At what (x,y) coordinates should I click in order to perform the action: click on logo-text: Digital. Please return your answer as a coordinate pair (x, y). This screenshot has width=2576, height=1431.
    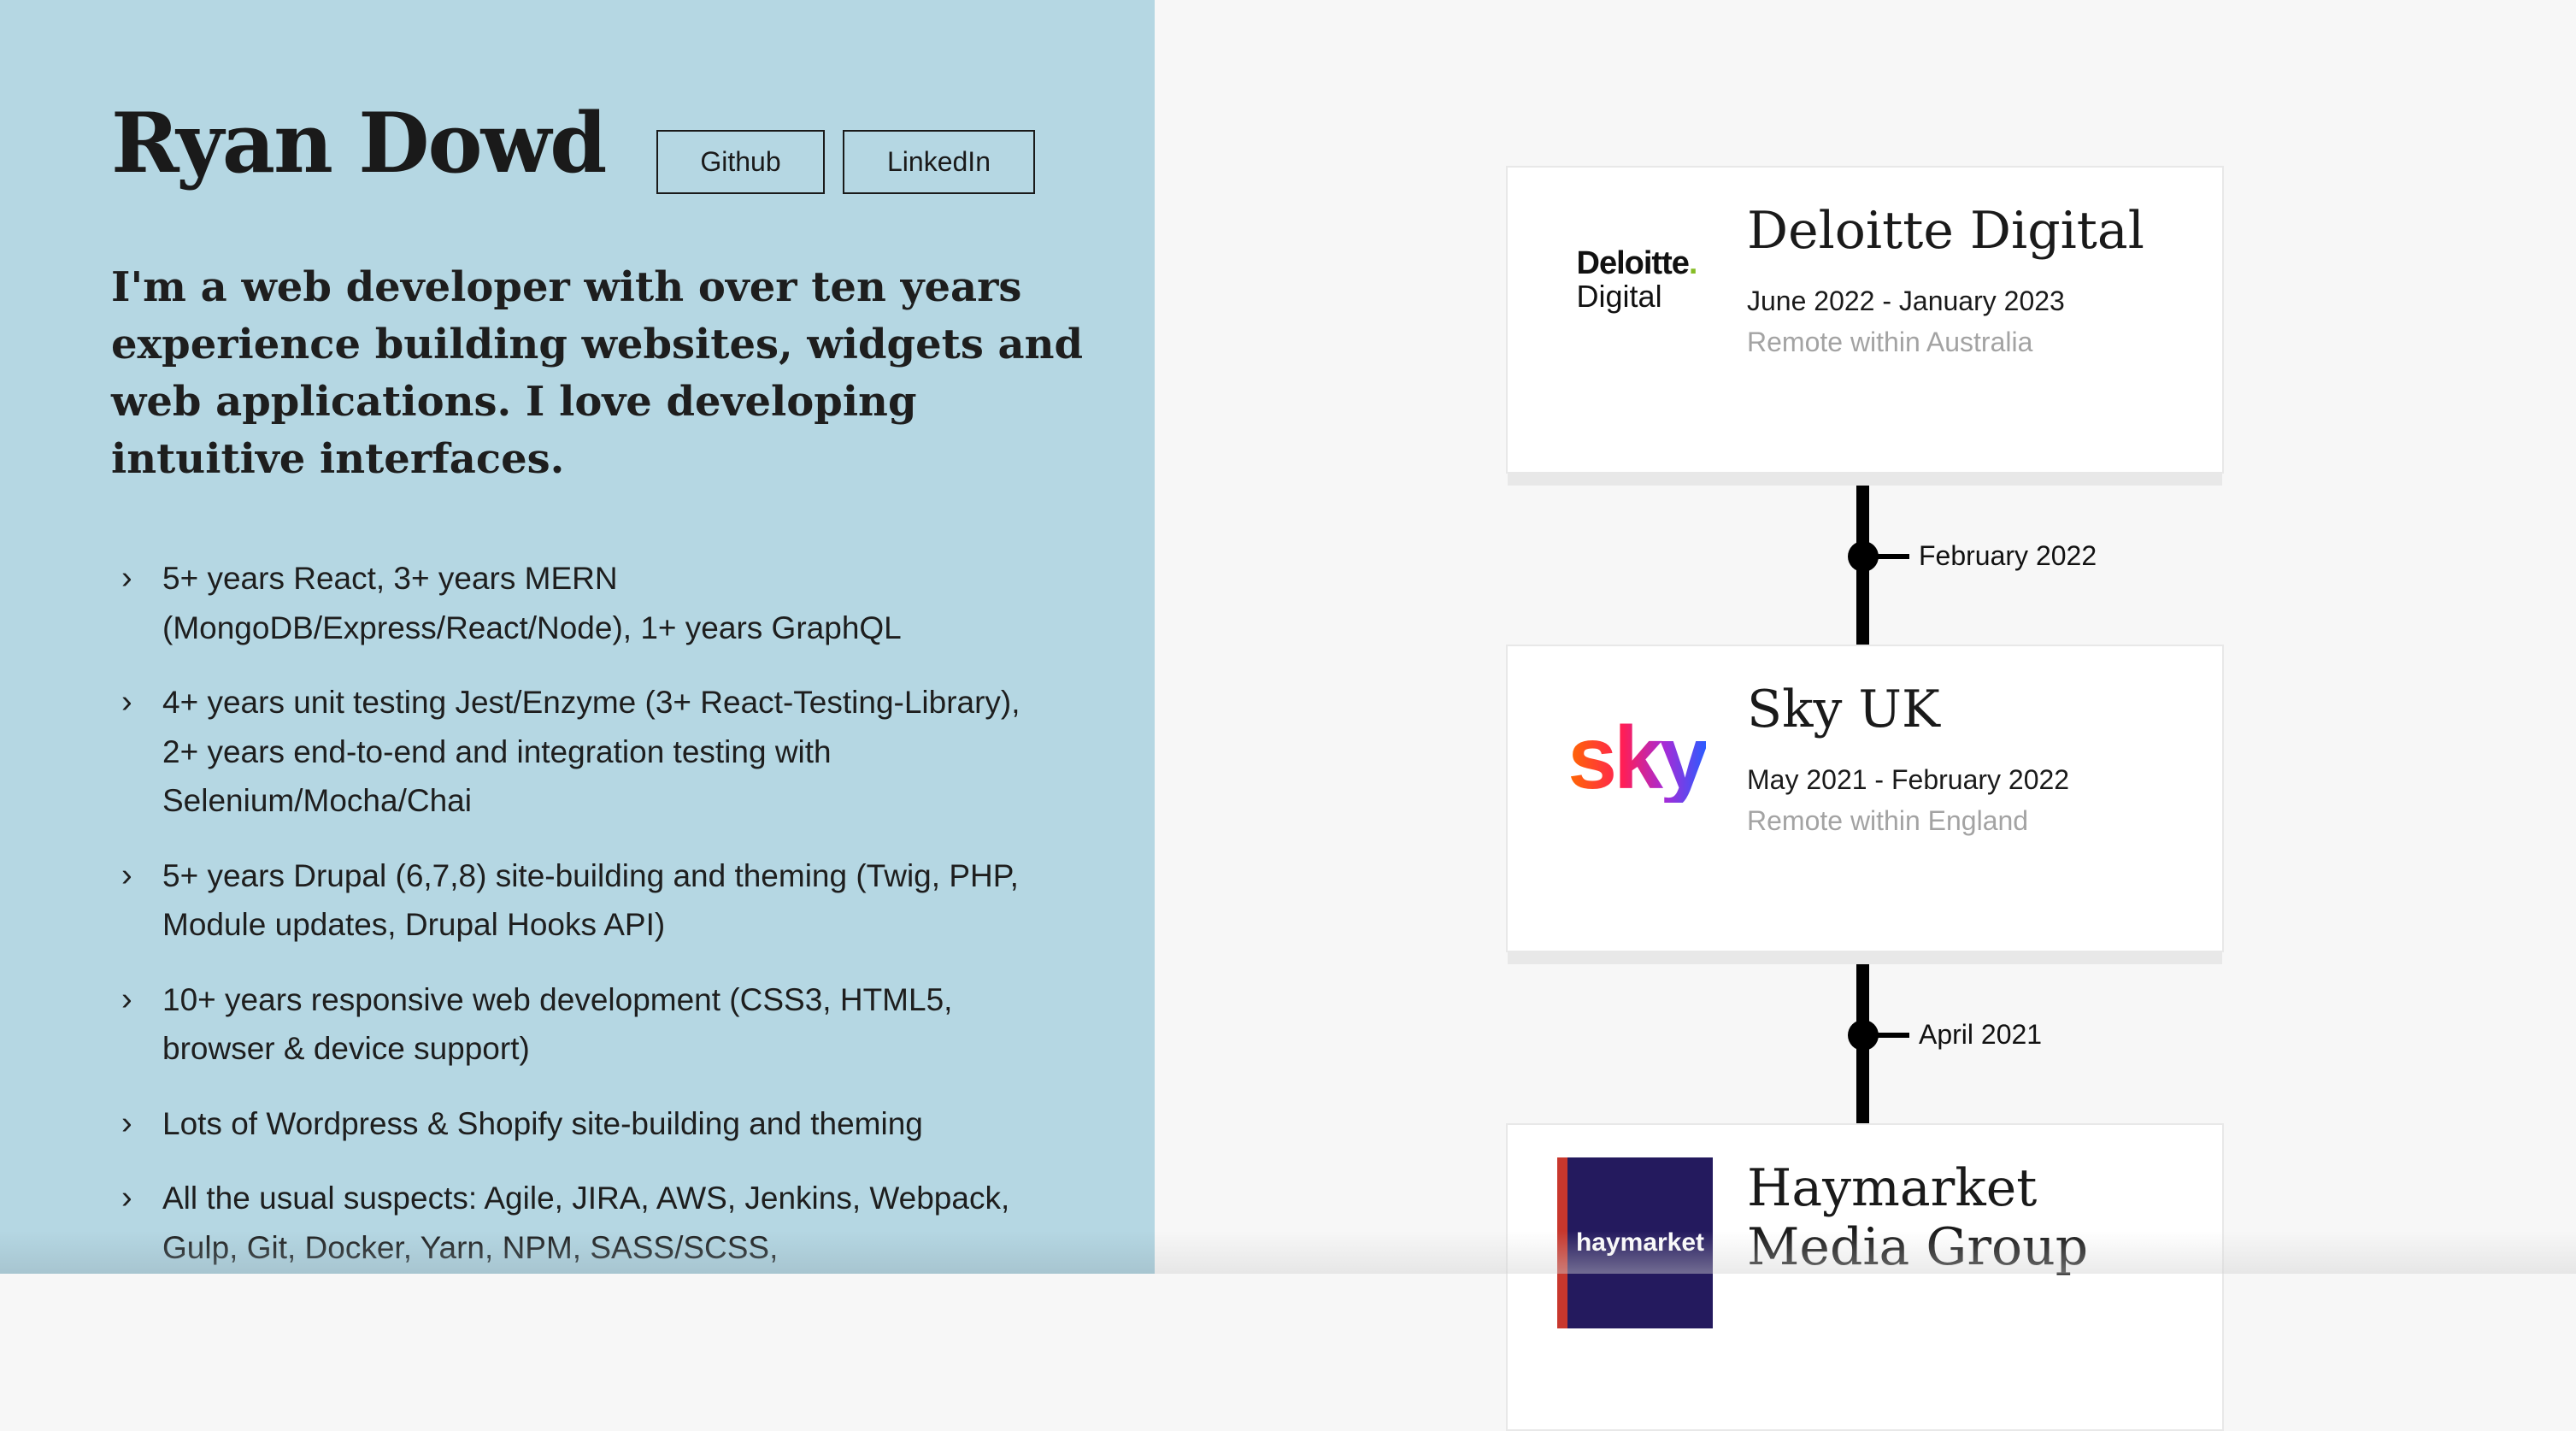
    Looking at the image, I should click on (1619, 296).